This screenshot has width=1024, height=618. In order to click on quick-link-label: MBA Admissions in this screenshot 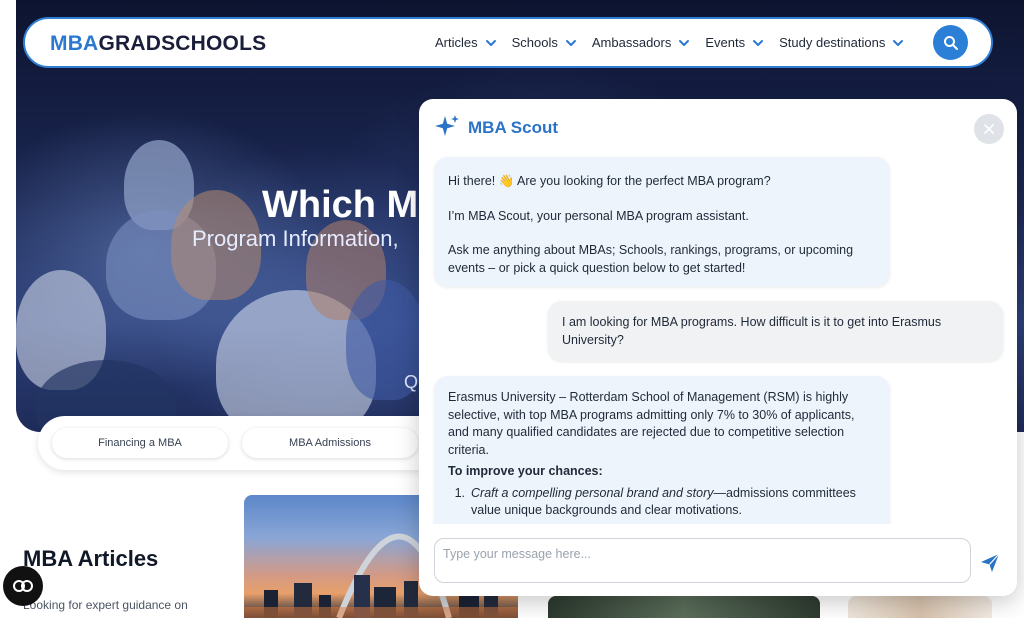, I will do `click(330, 443)`.